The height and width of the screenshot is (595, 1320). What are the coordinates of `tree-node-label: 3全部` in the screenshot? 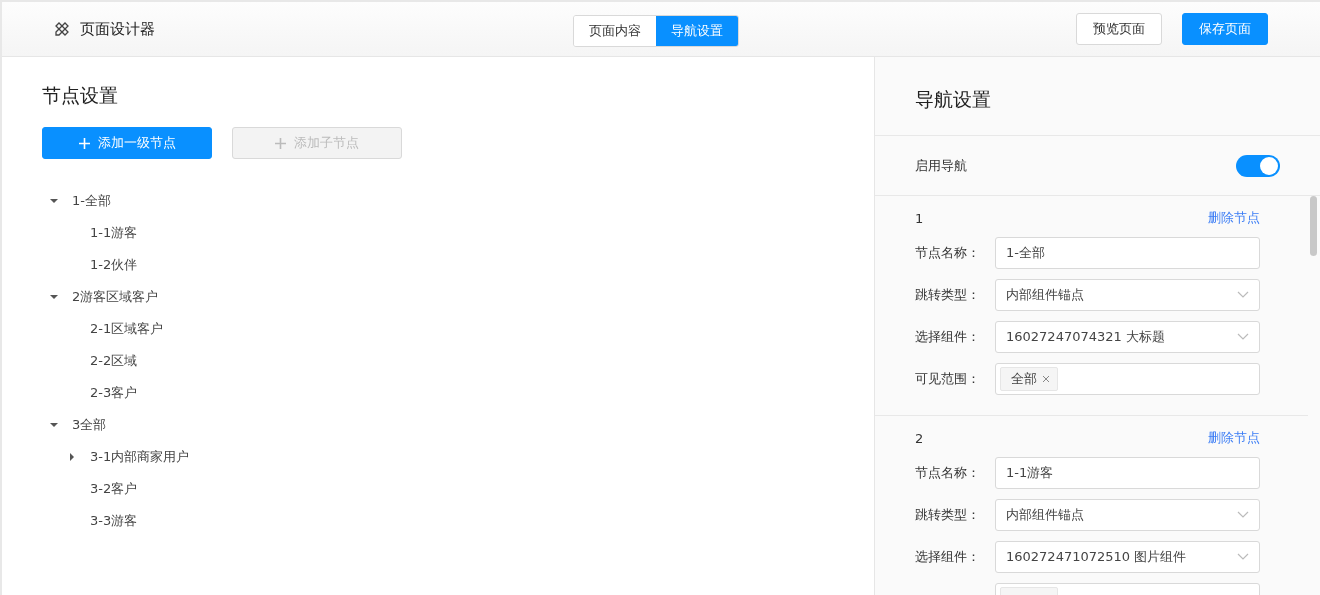 It's located at (89, 425).